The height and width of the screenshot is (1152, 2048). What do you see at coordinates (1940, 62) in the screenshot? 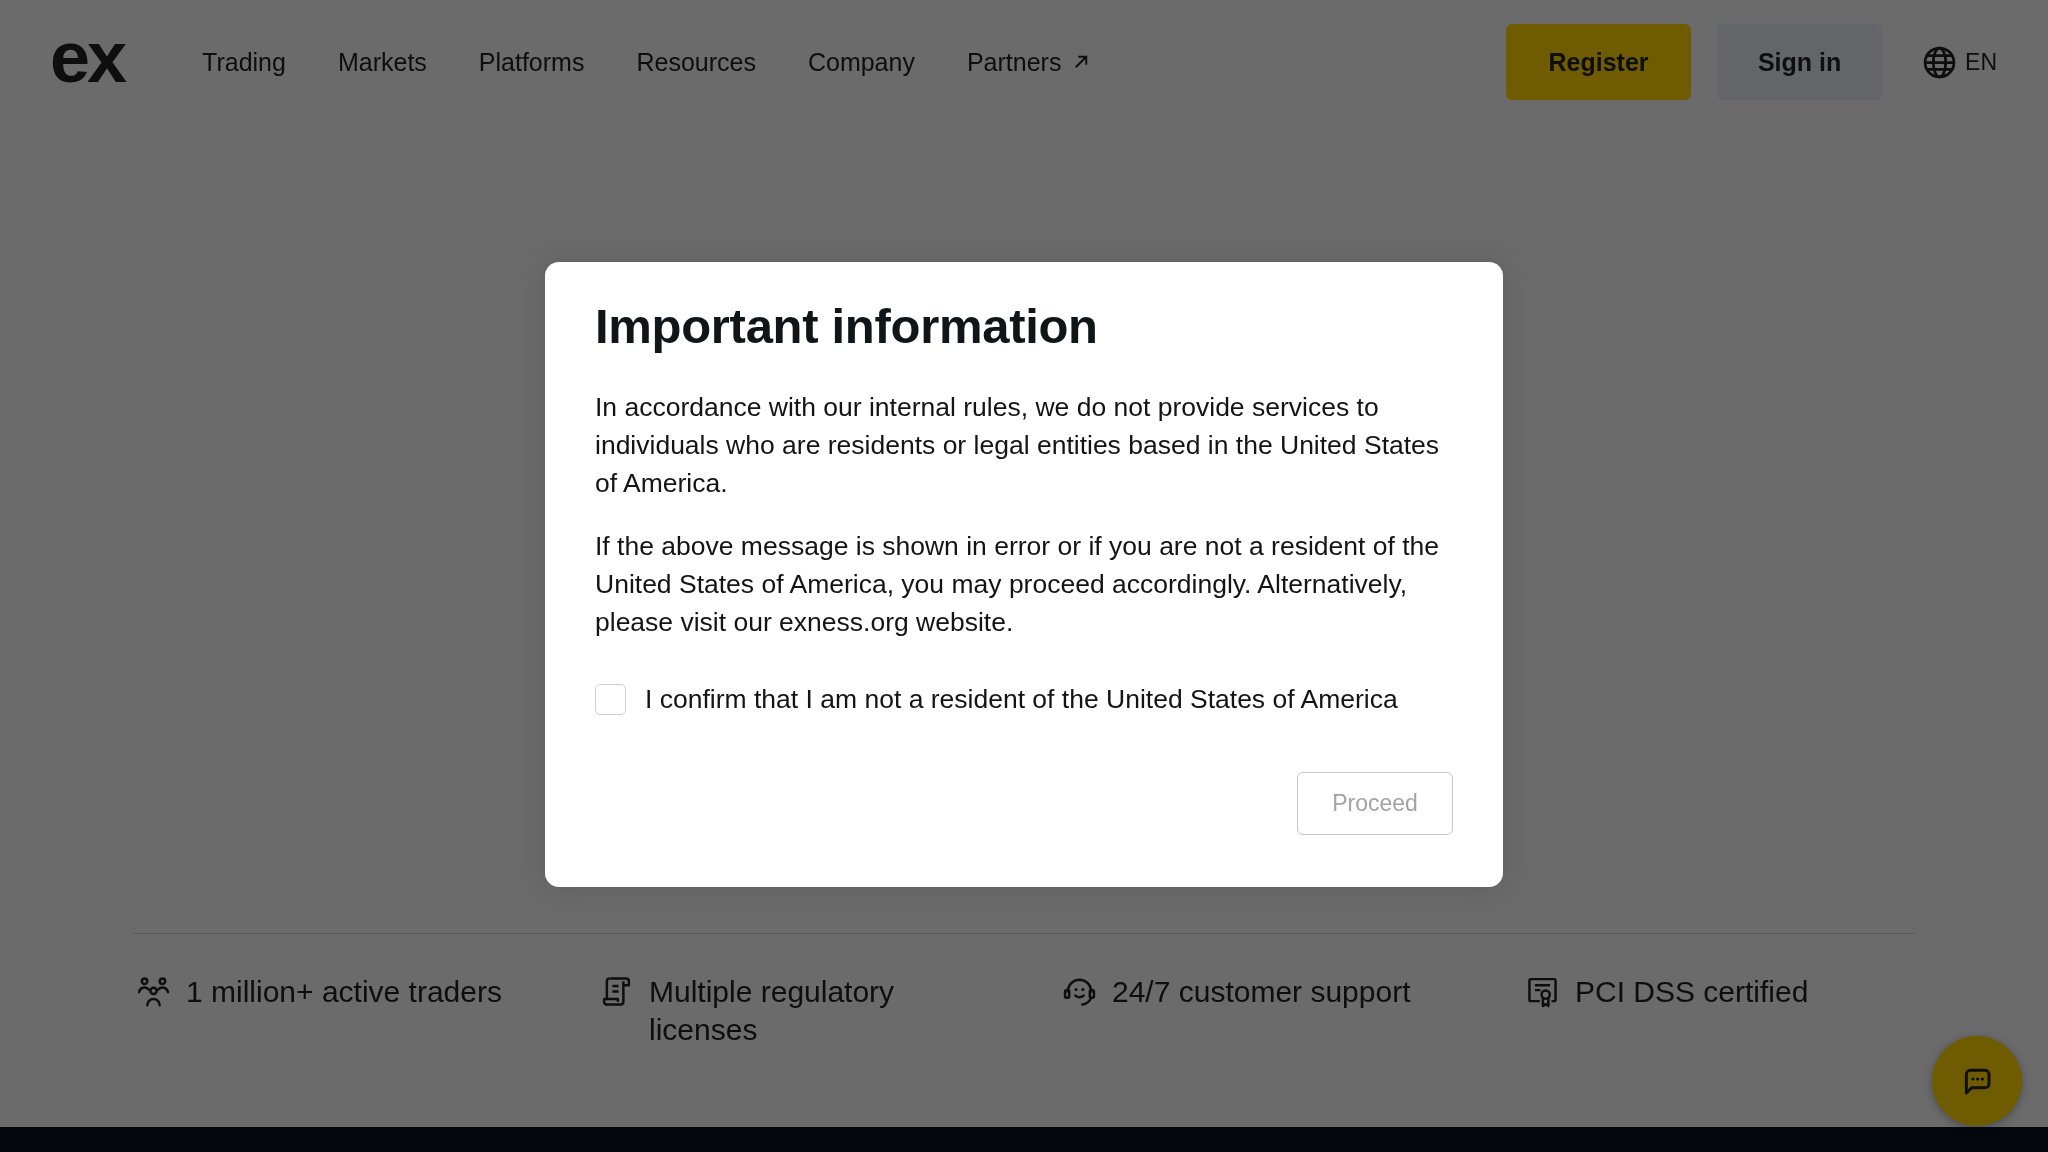
I see `globe-icon` at bounding box center [1940, 62].